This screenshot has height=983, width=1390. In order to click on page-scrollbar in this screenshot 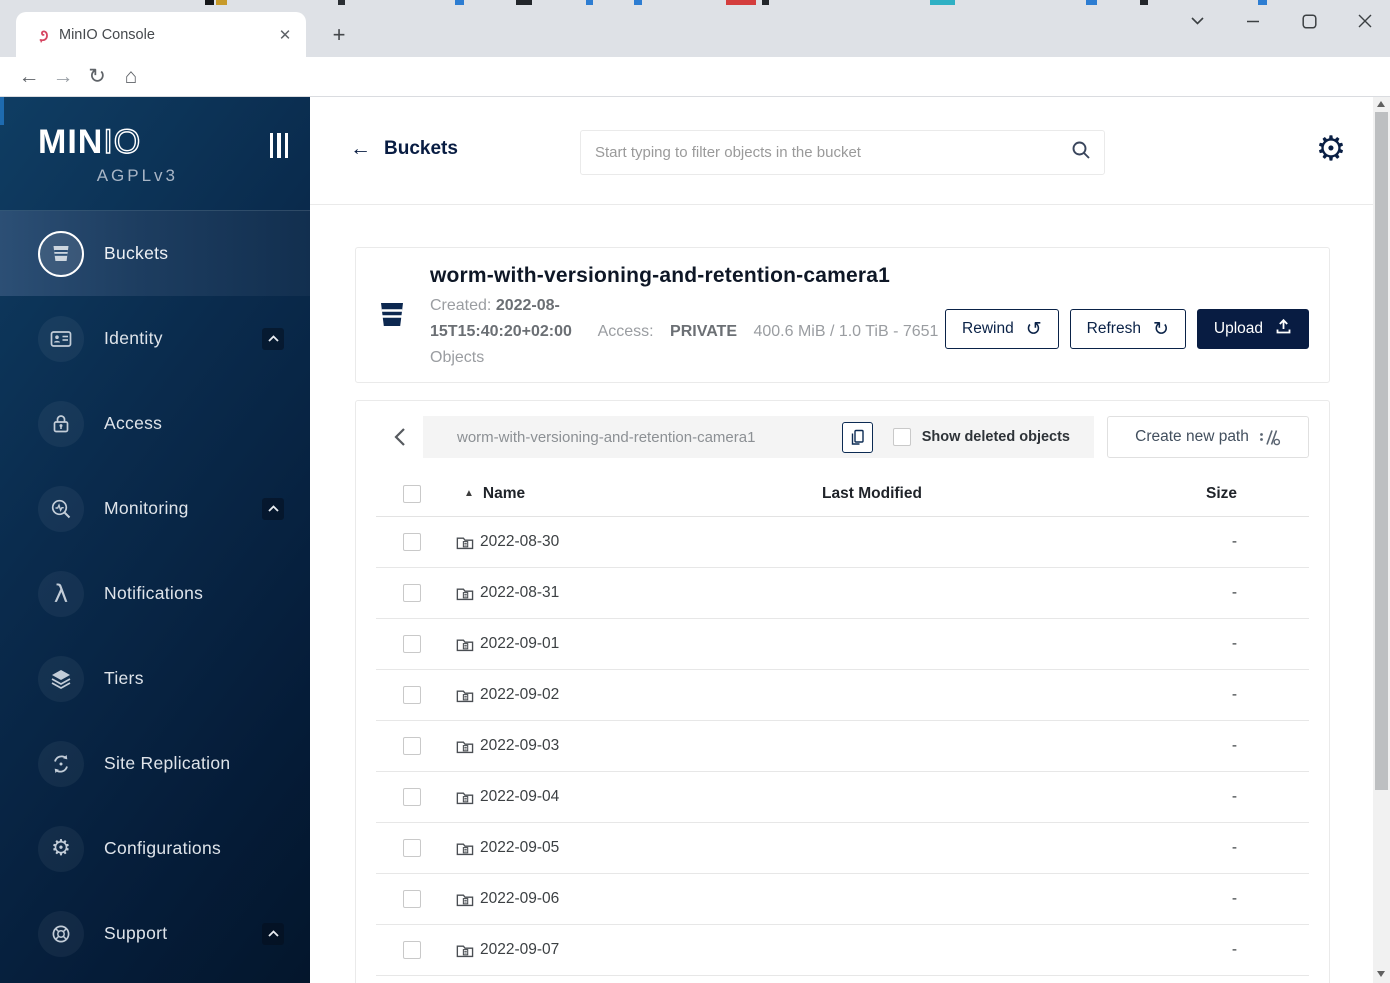, I will do `click(1381, 540)`.